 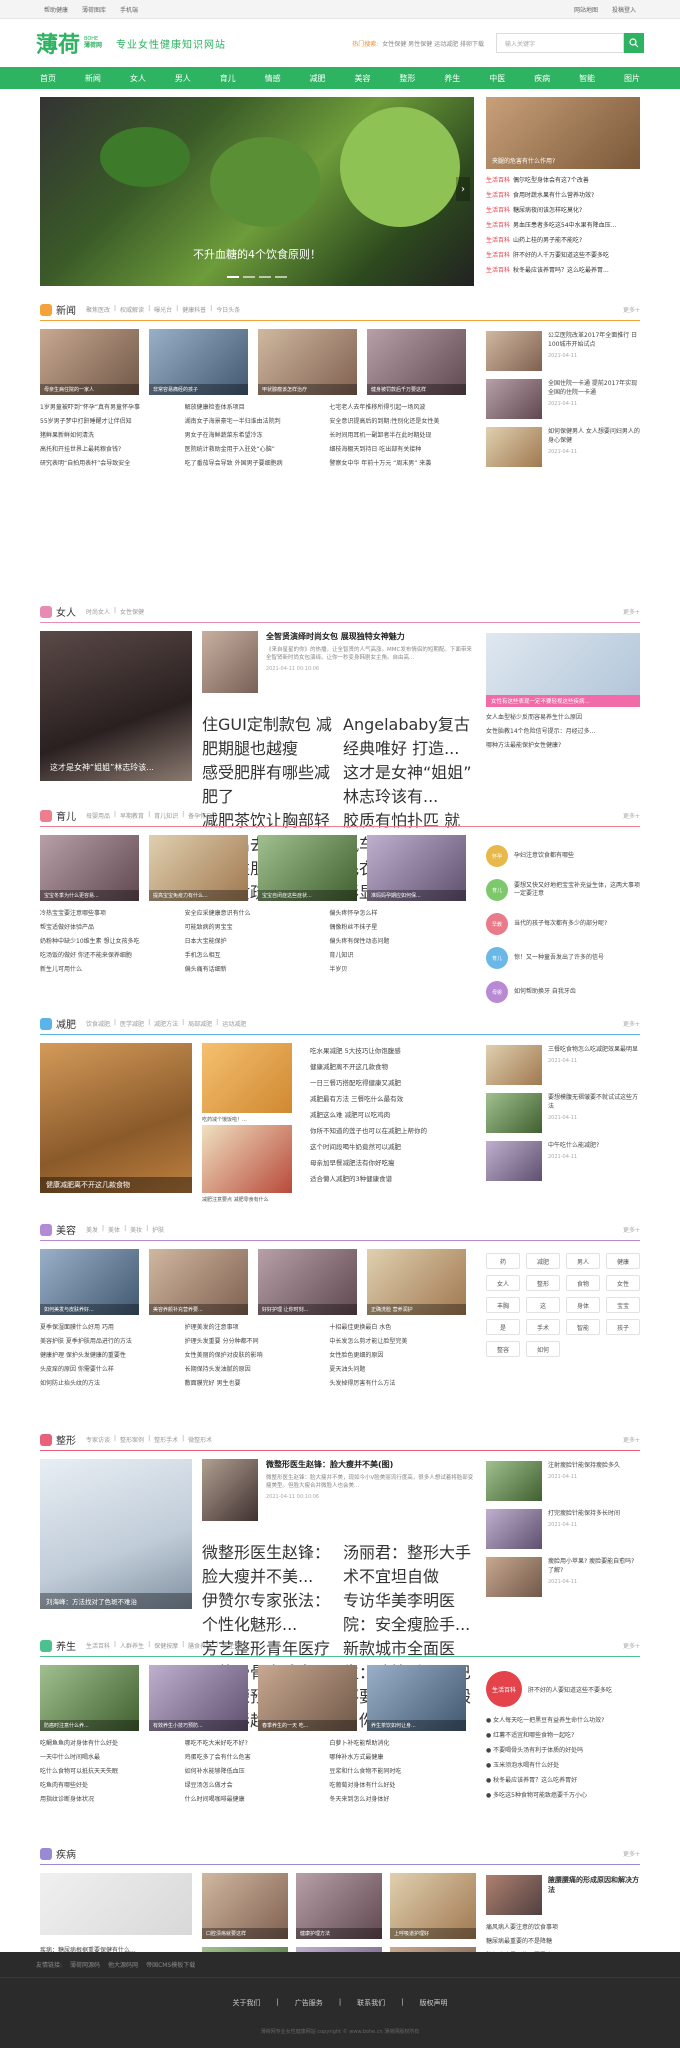 What do you see at coordinates (563, 195) in the screenshot?
I see `headline-item: 生活百科 食用时蔬水果有什么营养功效?` at bounding box center [563, 195].